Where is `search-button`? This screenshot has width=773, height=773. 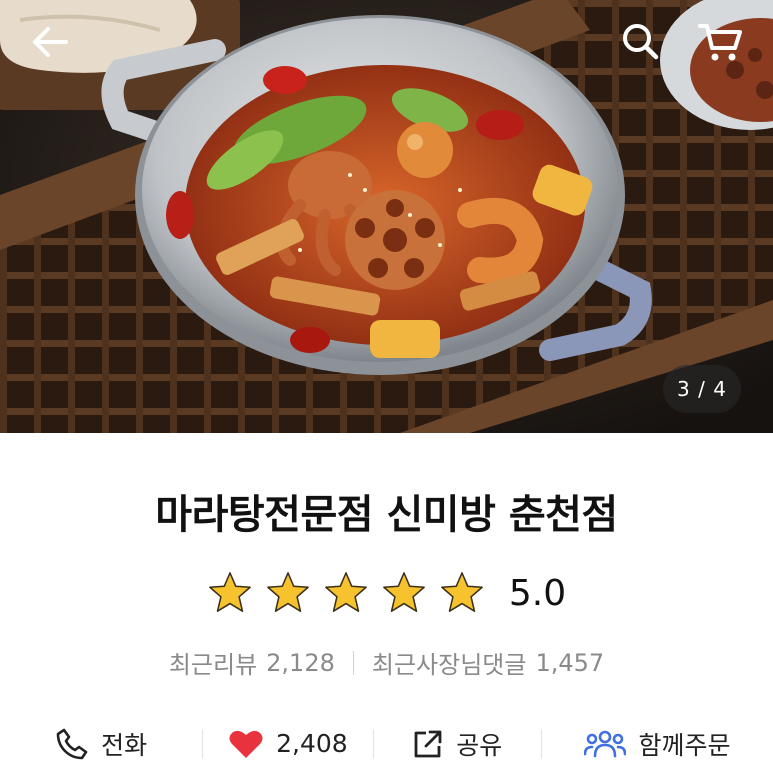 search-button is located at coordinates (640, 41).